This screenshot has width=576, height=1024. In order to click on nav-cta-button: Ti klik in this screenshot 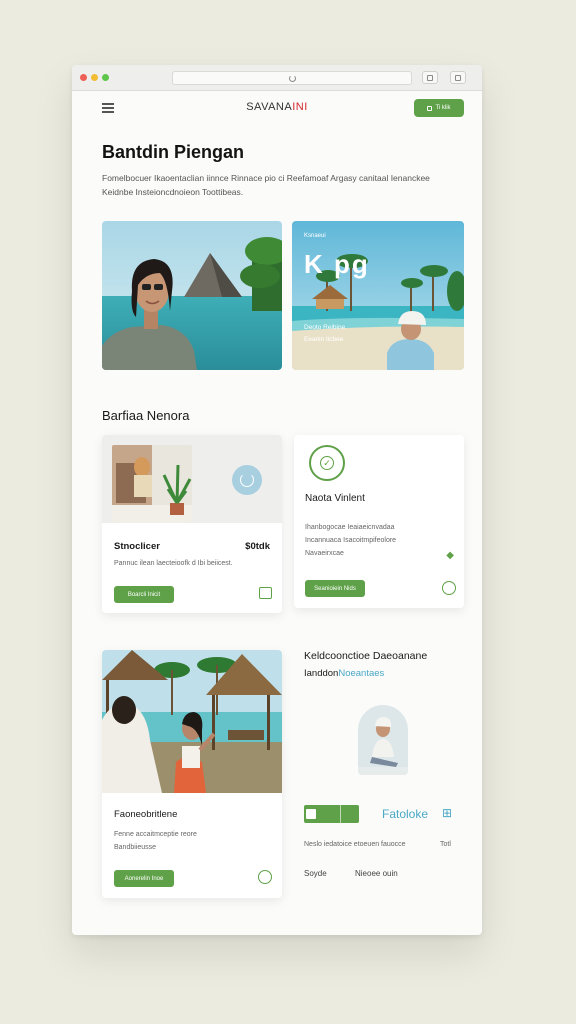, I will do `click(439, 108)`.